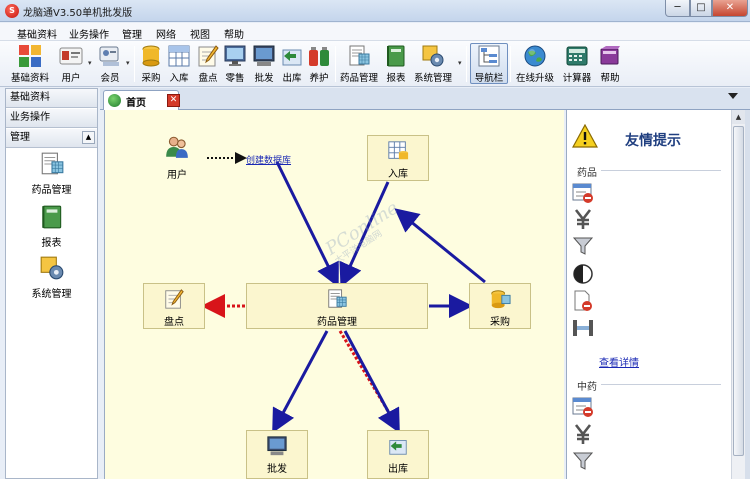 The height and width of the screenshot is (479, 750). Describe the element at coordinates (52, 163) in the screenshot. I see `document-grid-icon` at that location.